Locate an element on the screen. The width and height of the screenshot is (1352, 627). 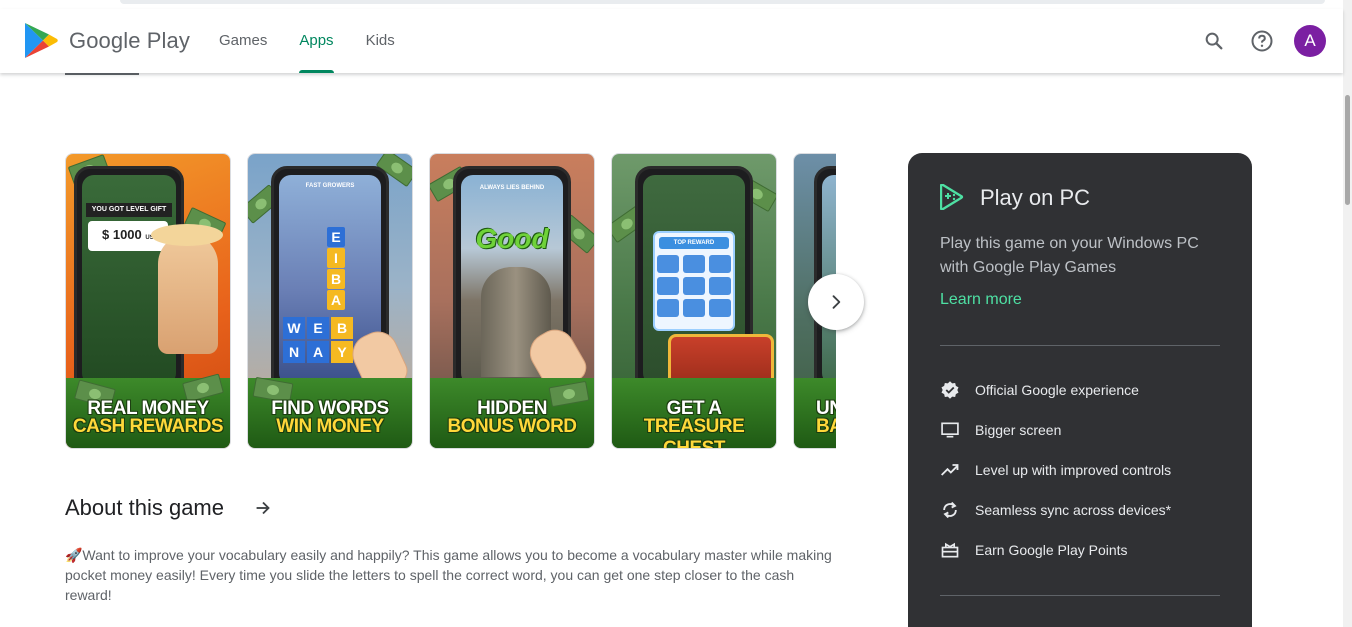
google-play-logo: Google Play is located at coordinates (107, 40).